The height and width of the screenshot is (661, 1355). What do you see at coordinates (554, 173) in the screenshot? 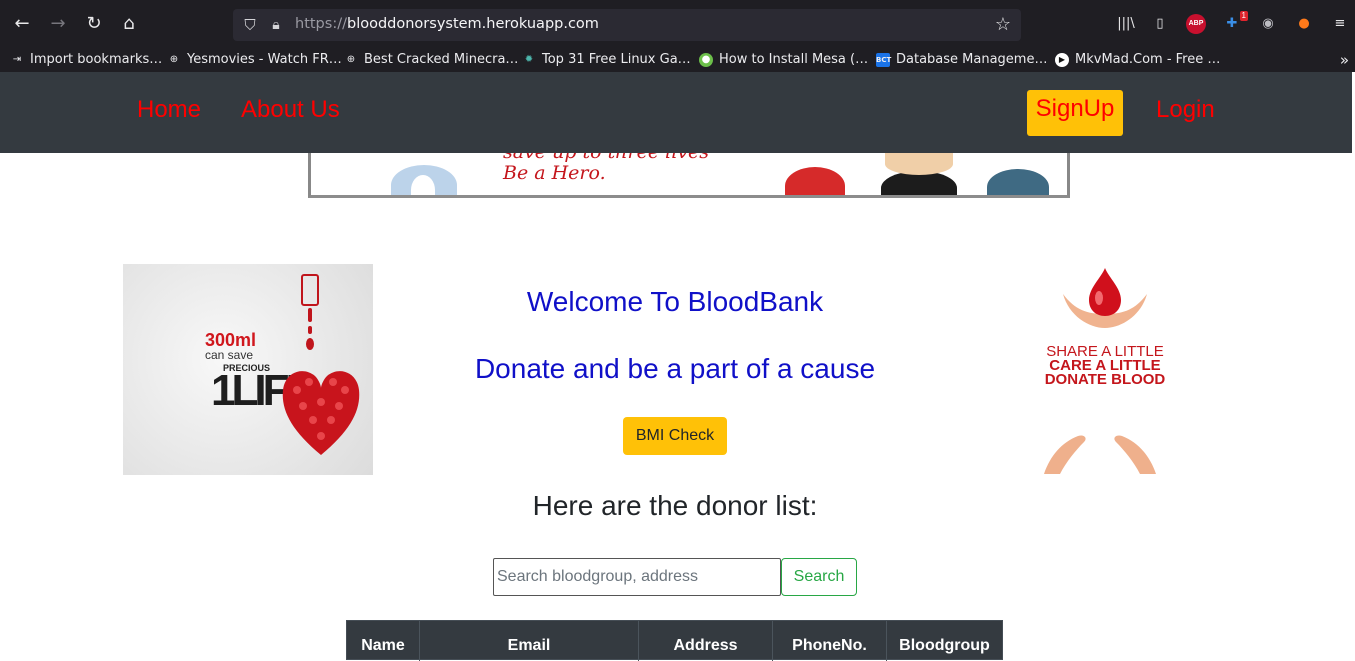
I see `banner-text: Be a Hero.` at bounding box center [554, 173].